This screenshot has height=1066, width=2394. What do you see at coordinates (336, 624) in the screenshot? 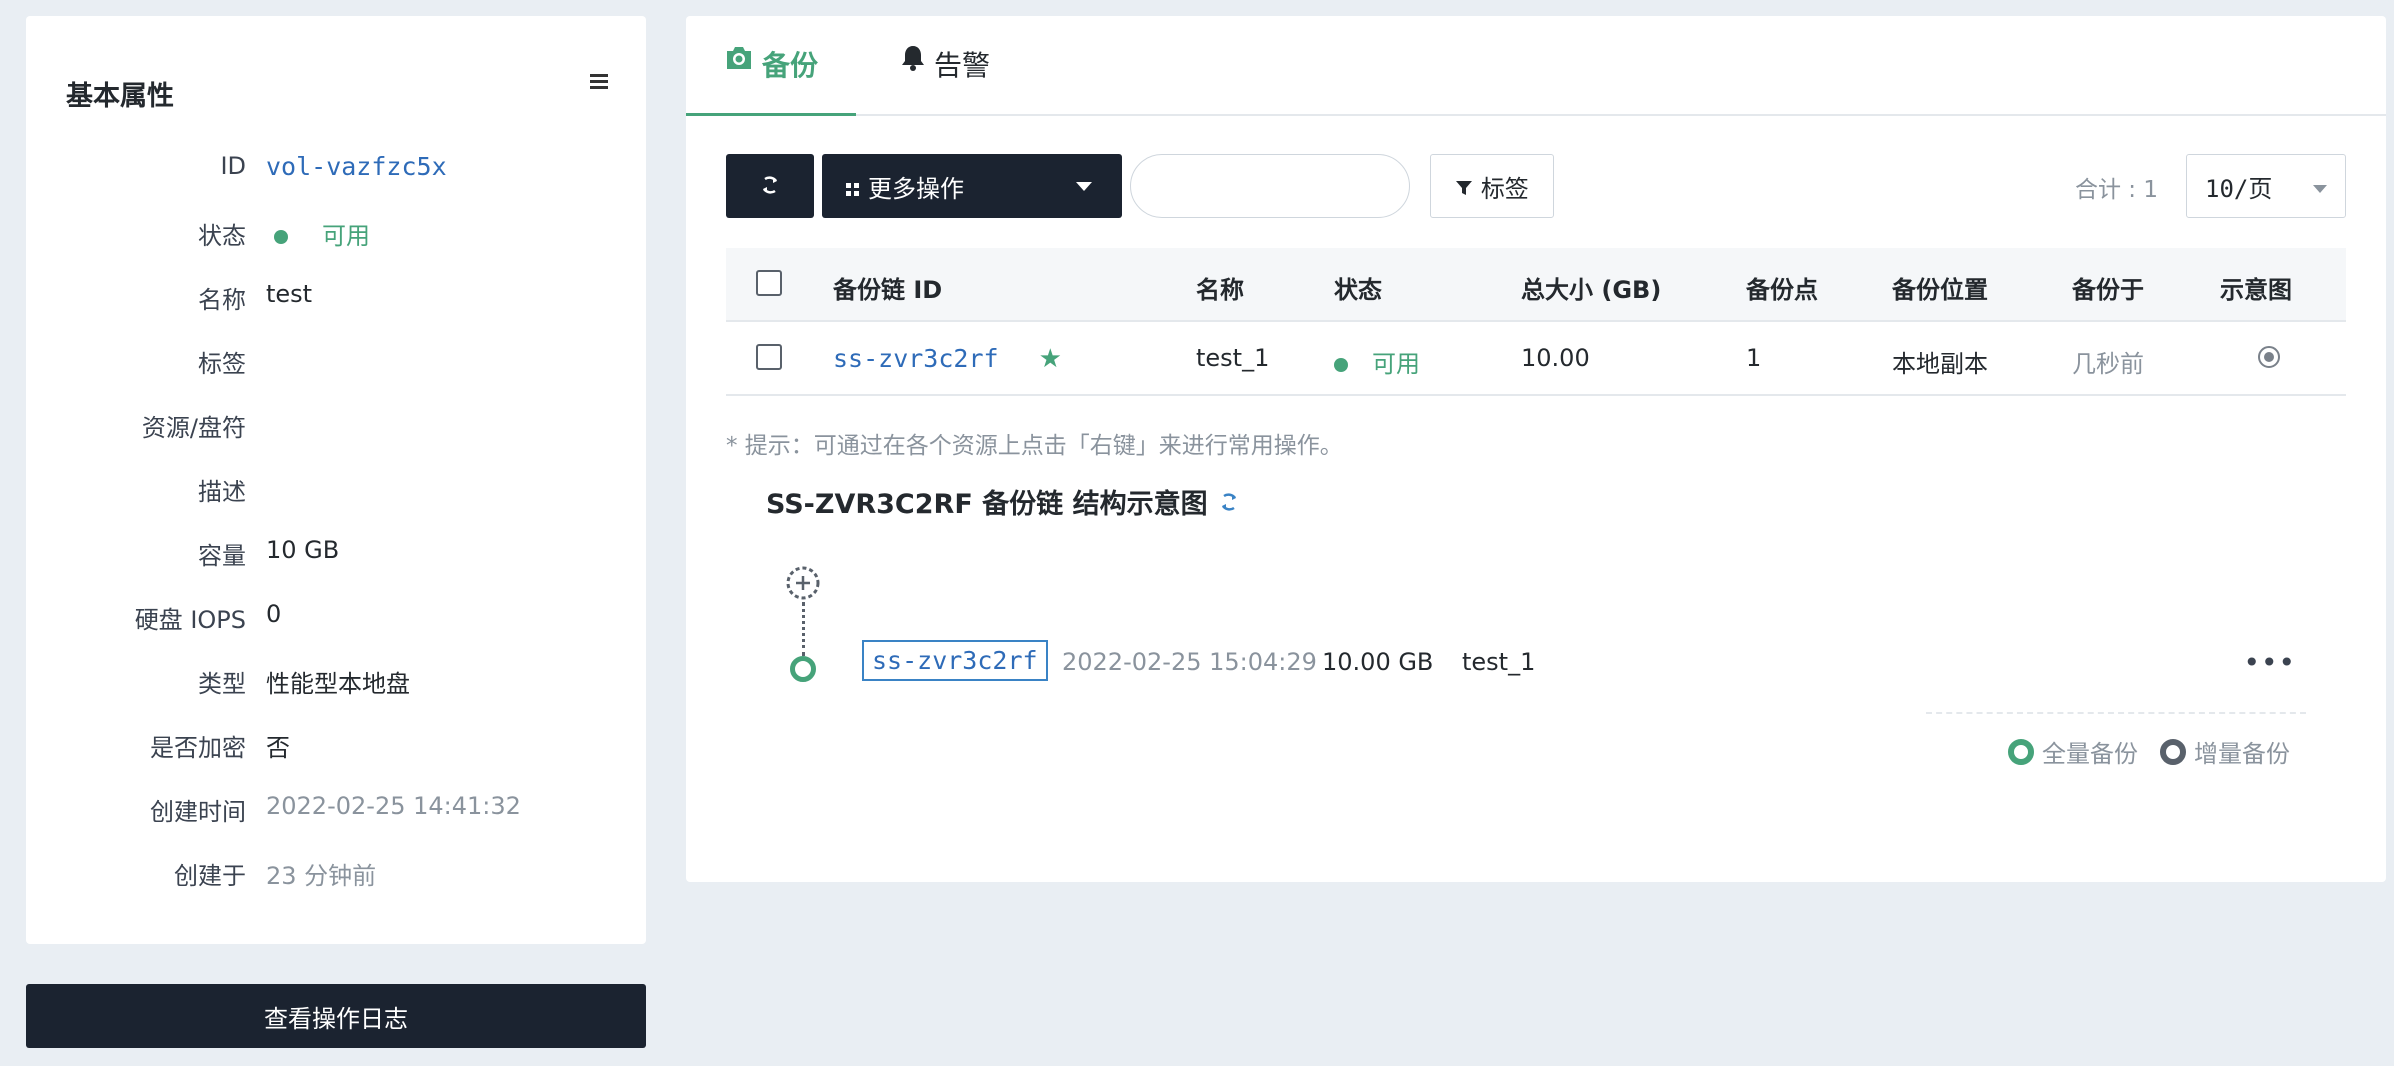
I see `prop-row-iops: 硬盘 IOPS 0` at bounding box center [336, 624].